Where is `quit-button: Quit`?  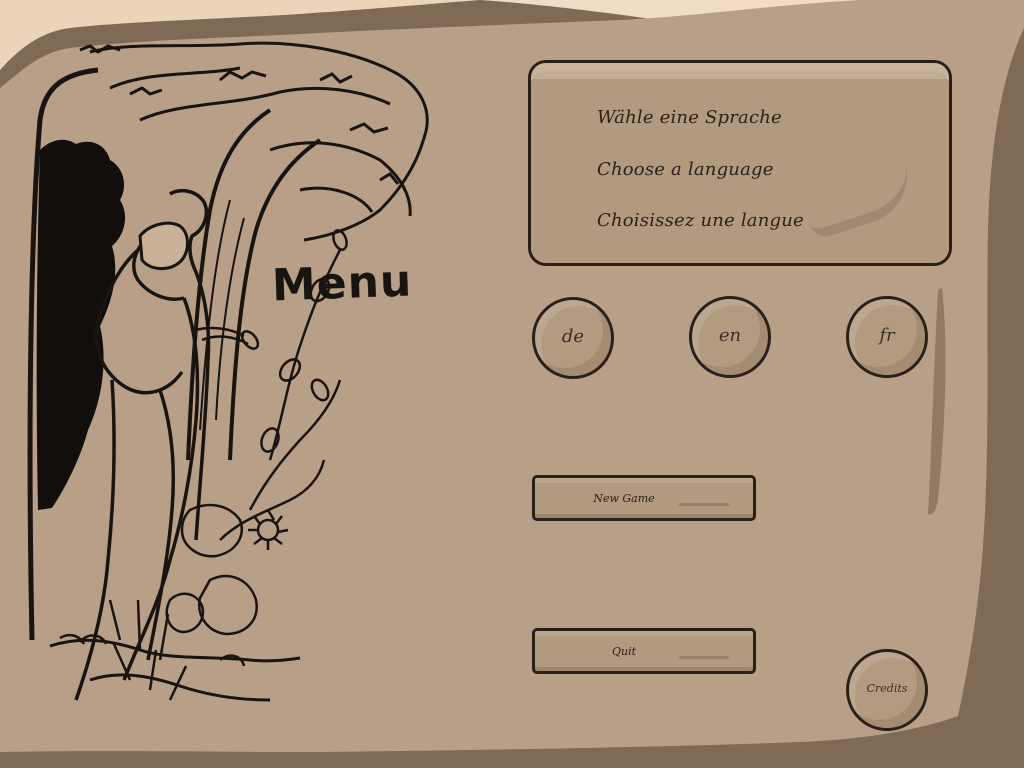
quit-button: Quit is located at coordinates (644, 651).